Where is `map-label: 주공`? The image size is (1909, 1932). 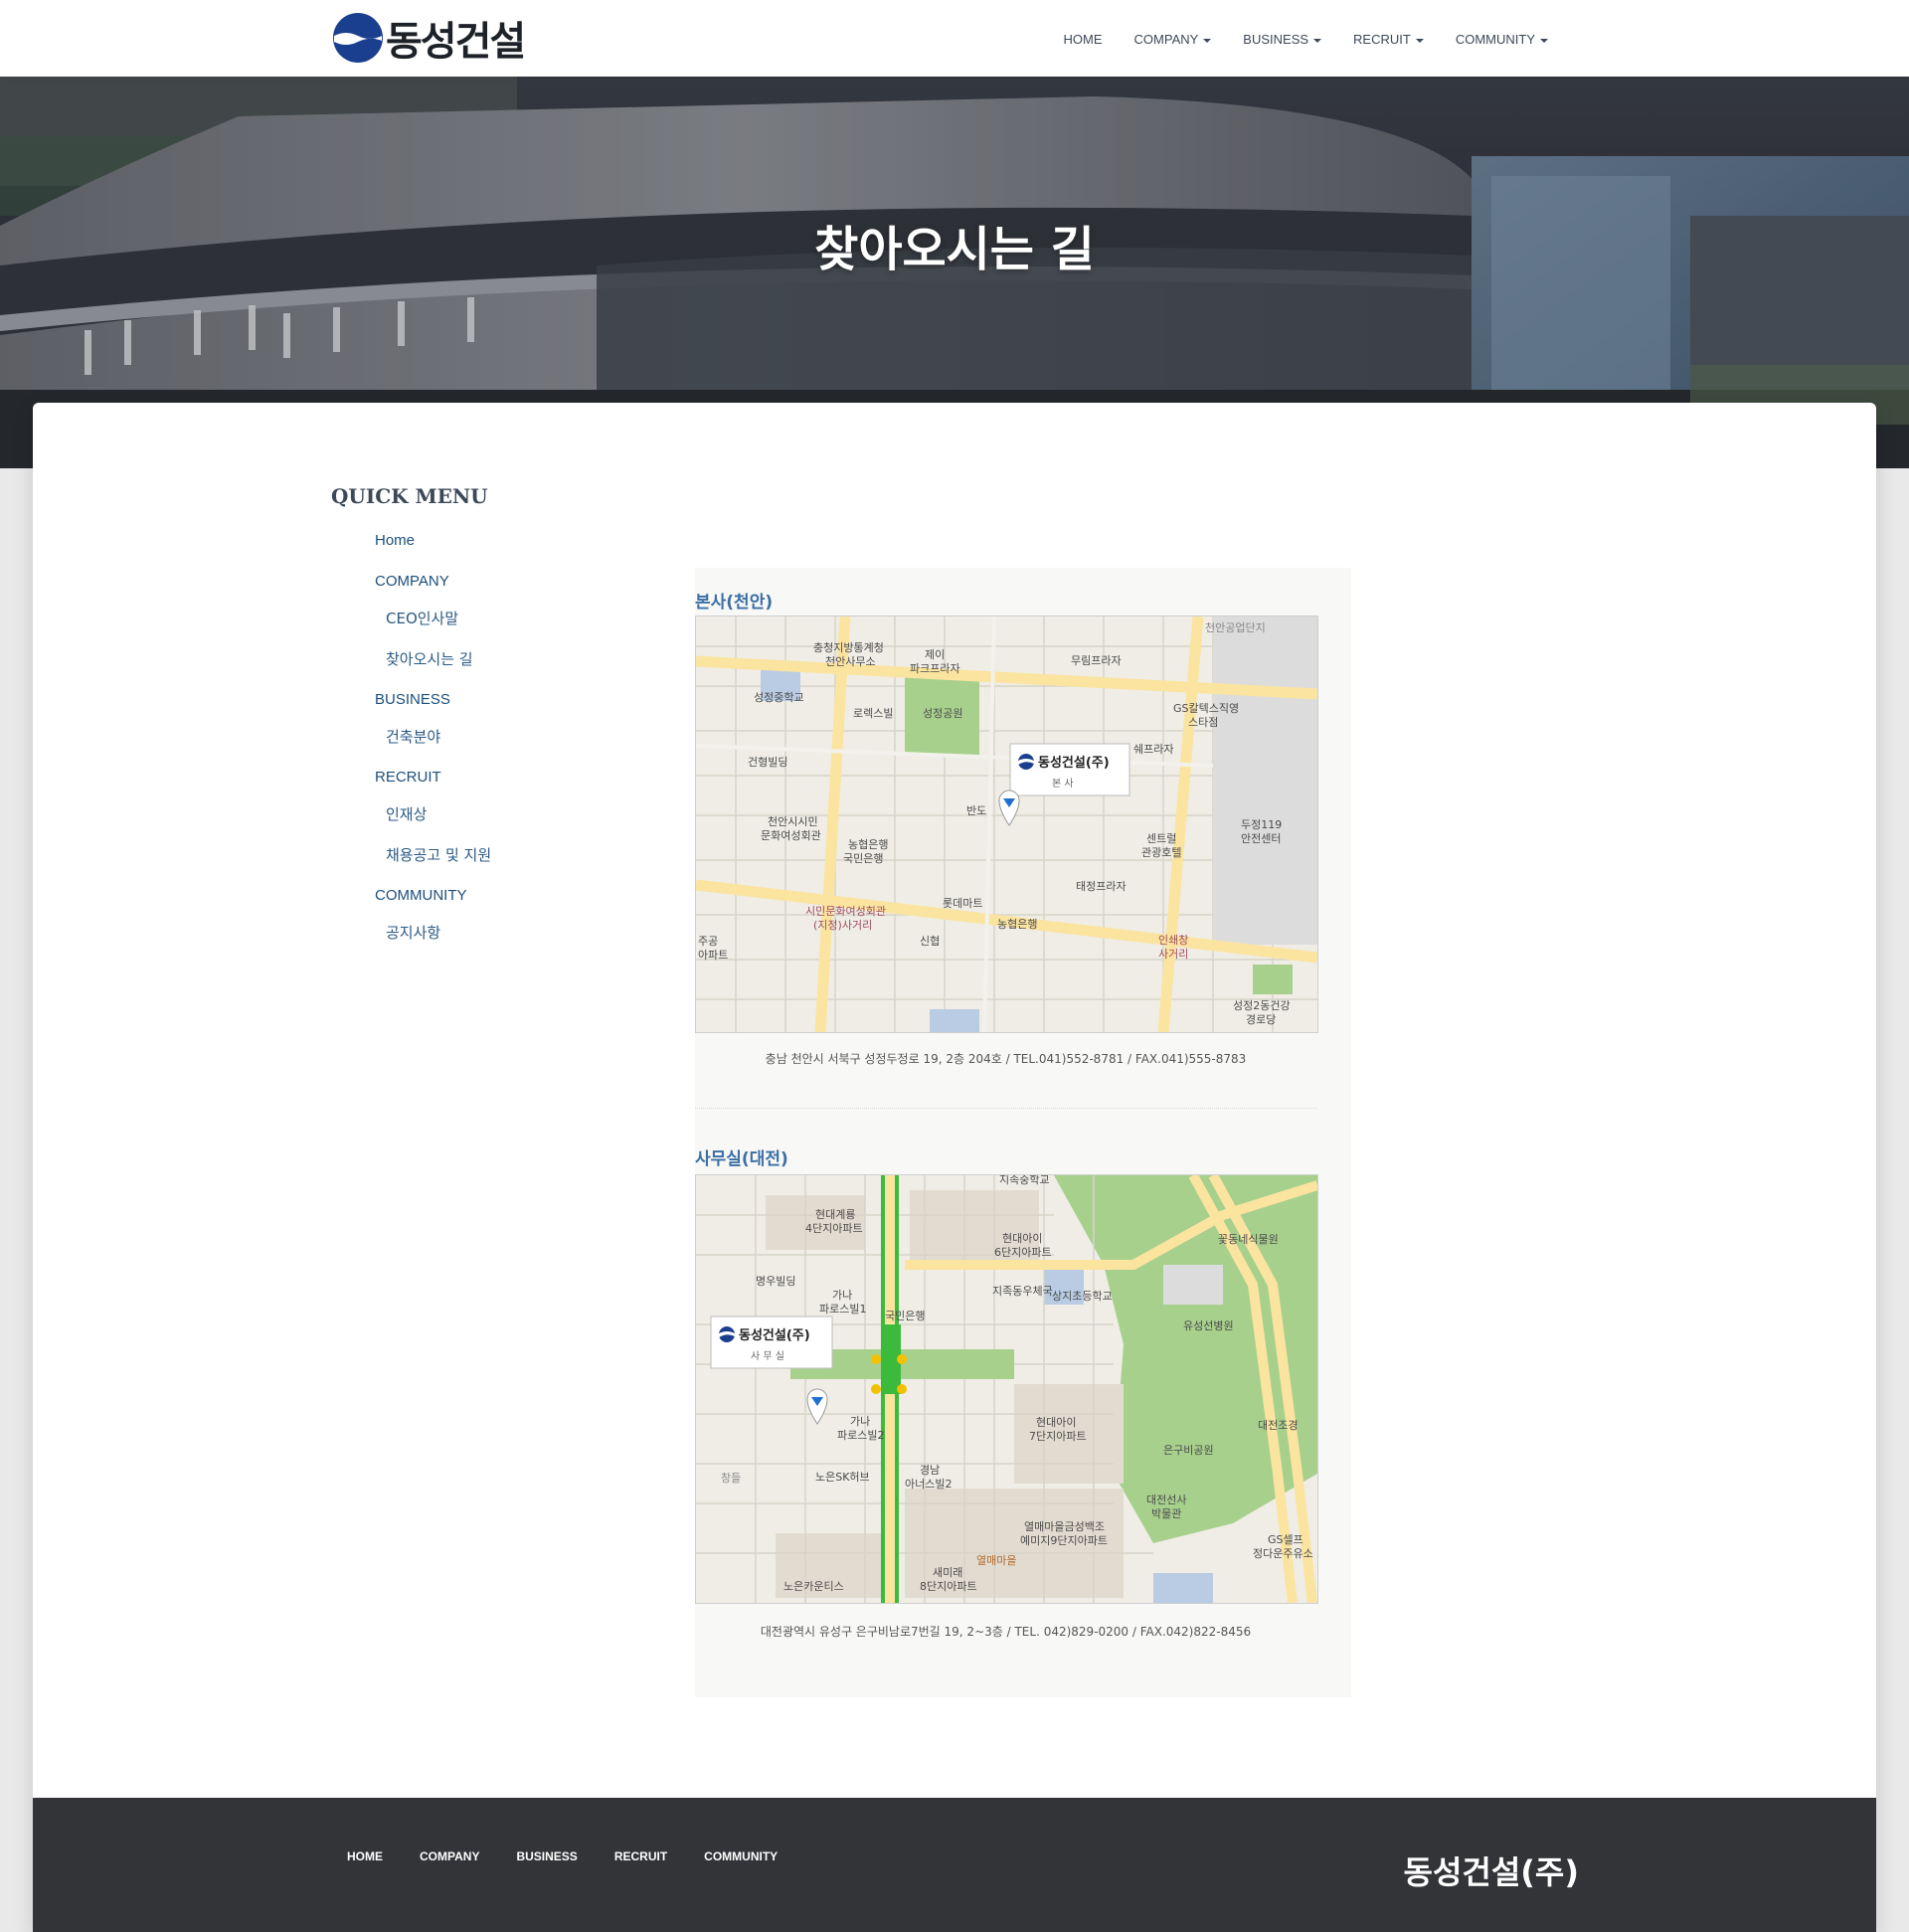
map-label: 주공 is located at coordinates (708, 942).